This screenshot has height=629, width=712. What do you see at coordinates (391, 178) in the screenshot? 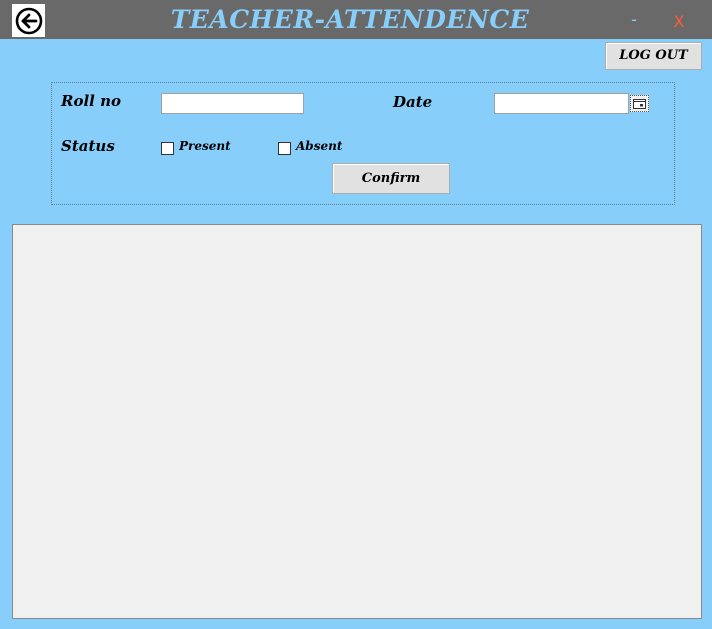
I see `confirm-button: Confirm` at bounding box center [391, 178].